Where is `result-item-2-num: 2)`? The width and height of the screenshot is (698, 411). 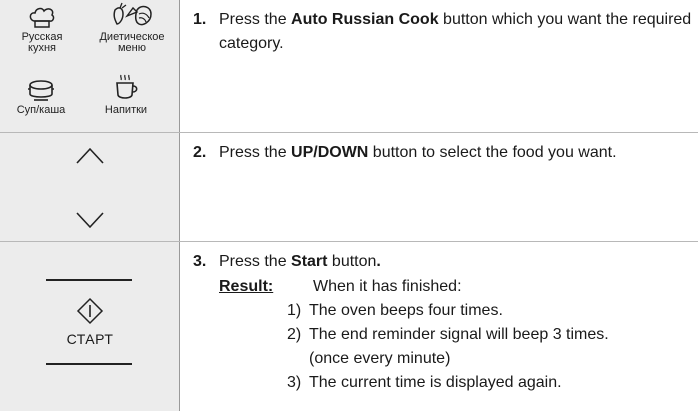 result-item-2-num: 2) is located at coordinates (294, 334).